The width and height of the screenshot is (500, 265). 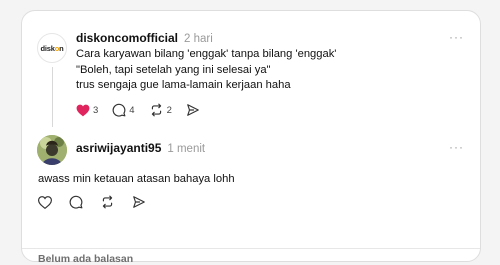 I want to click on repost-count: 2, so click(x=169, y=110).